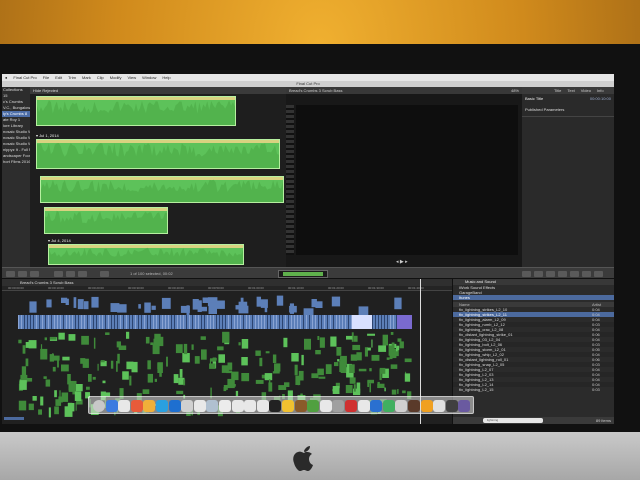  I want to click on inspector-tab: Info, so click(600, 90).